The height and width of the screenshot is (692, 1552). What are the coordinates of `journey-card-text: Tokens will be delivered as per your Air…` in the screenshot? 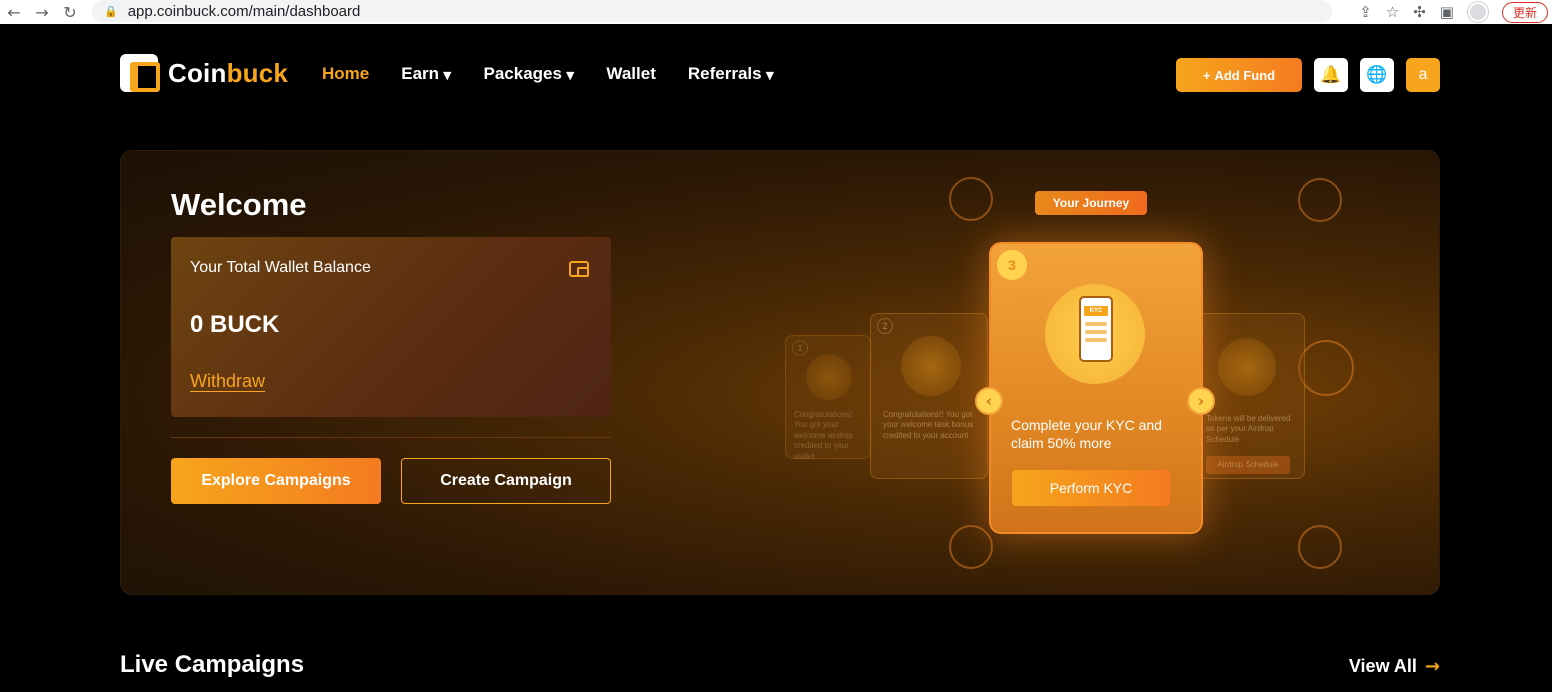 It's located at (1248, 429).